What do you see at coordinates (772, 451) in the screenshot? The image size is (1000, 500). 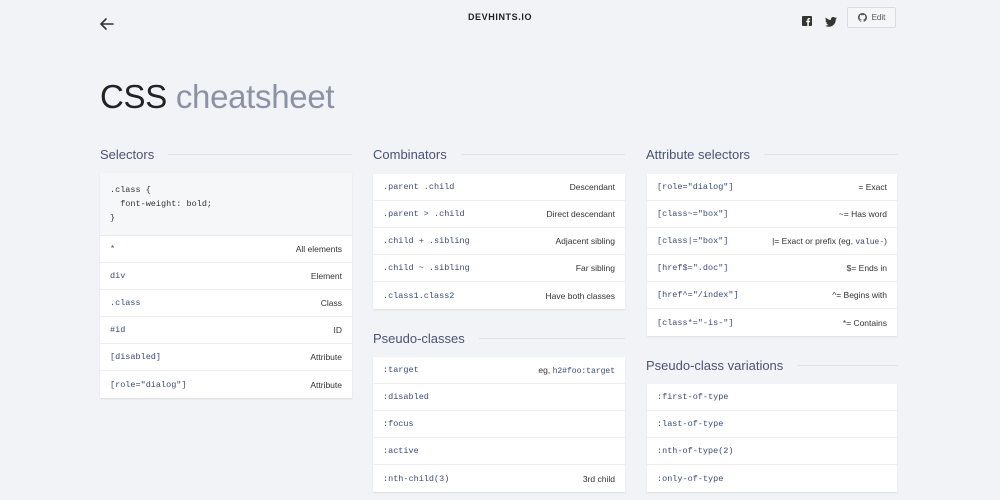 I see `table-row: :nth-of-type(2)` at bounding box center [772, 451].